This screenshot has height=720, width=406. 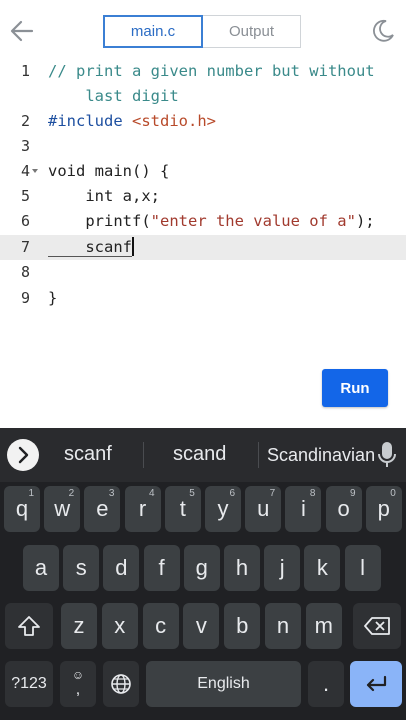 I want to click on key-l: l, so click(x=362, y=568).